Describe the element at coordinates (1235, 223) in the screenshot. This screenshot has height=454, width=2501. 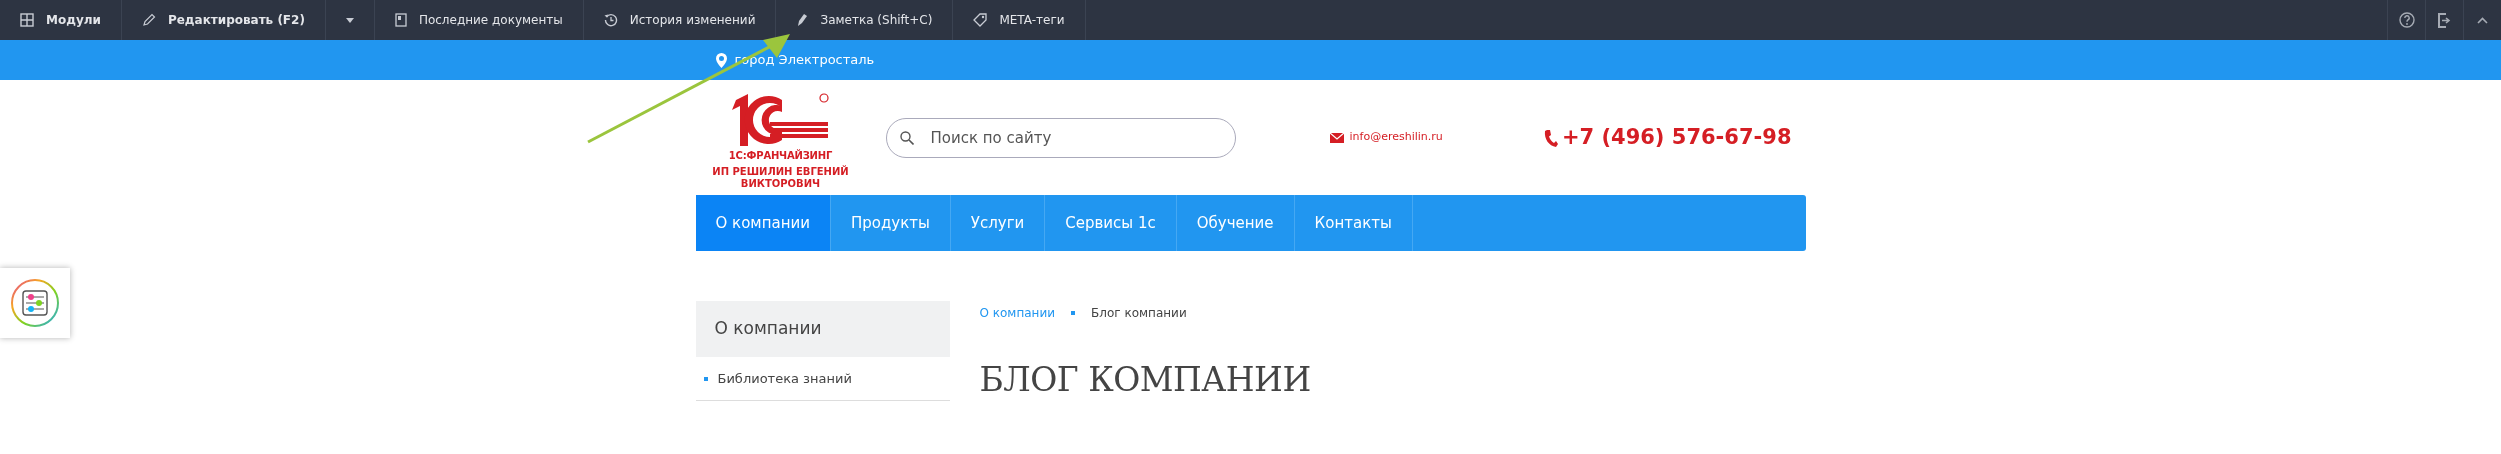
I see `menu-item: Обучение` at that location.